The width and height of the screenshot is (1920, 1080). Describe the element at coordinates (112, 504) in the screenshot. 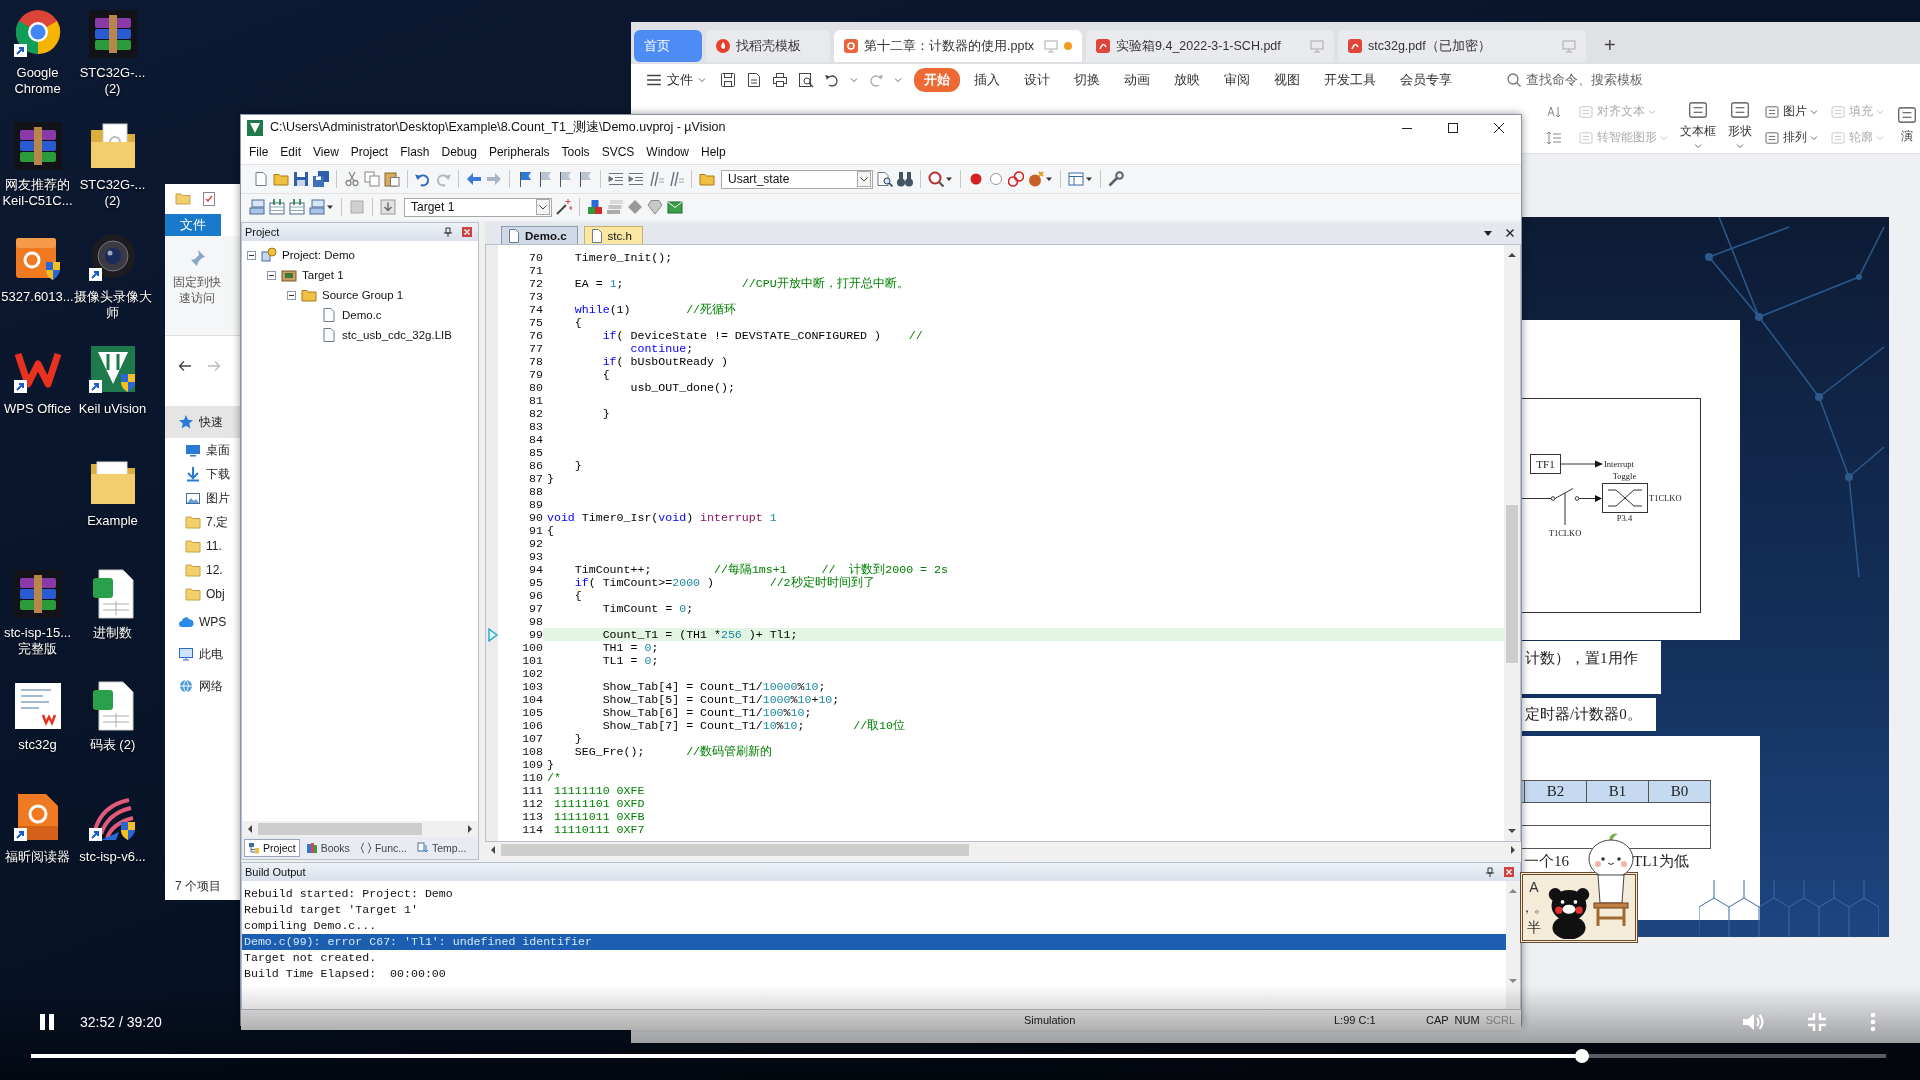

I see `desktop-shortcut: Example` at that location.